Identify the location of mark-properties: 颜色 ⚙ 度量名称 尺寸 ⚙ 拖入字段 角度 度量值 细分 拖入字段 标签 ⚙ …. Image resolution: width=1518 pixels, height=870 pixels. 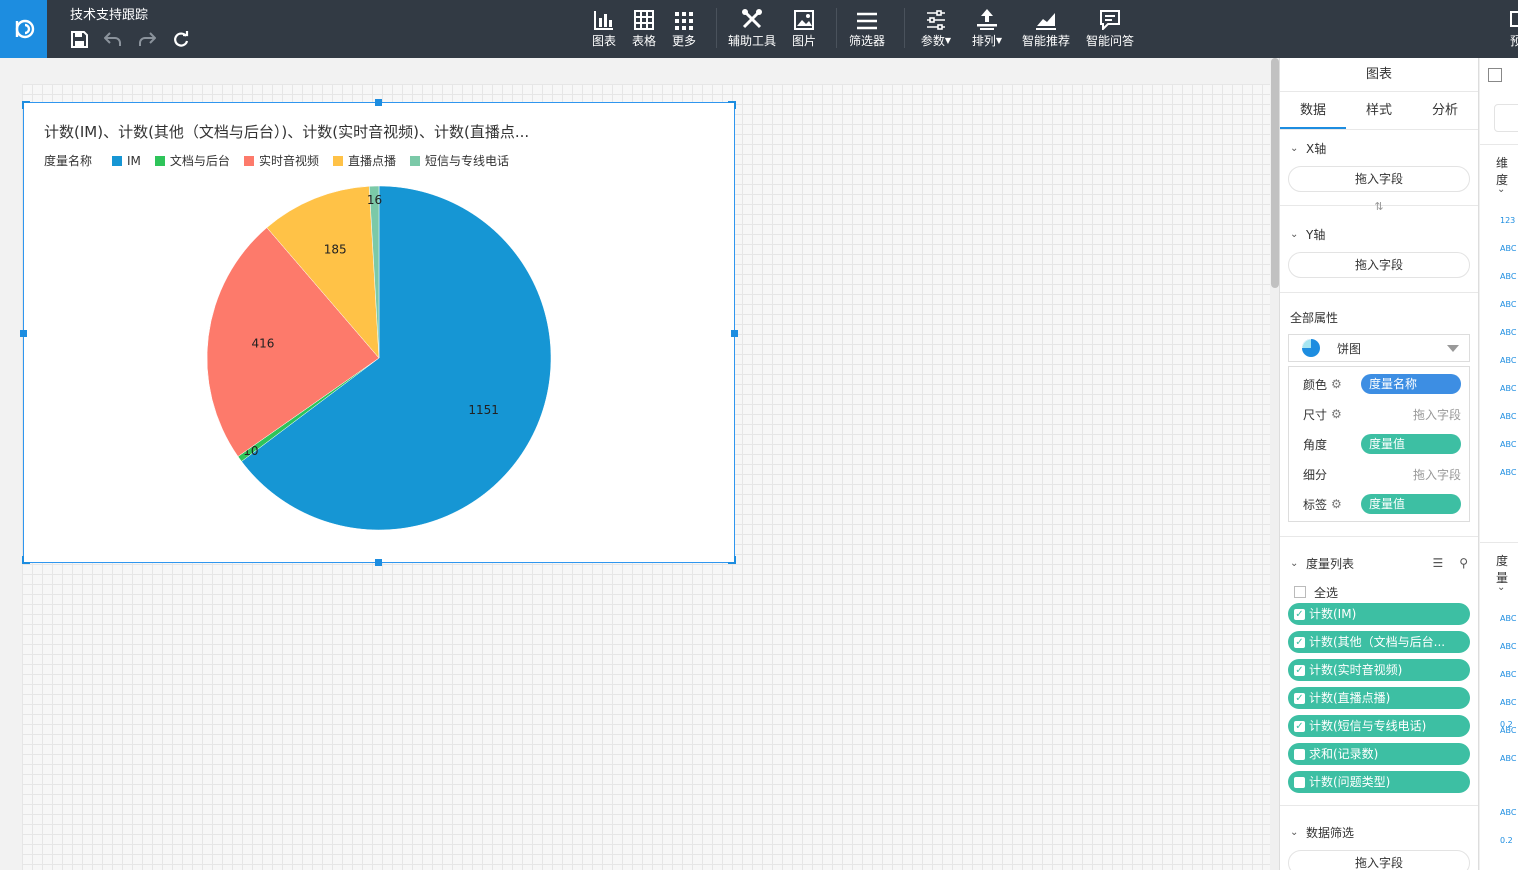
(1379, 444).